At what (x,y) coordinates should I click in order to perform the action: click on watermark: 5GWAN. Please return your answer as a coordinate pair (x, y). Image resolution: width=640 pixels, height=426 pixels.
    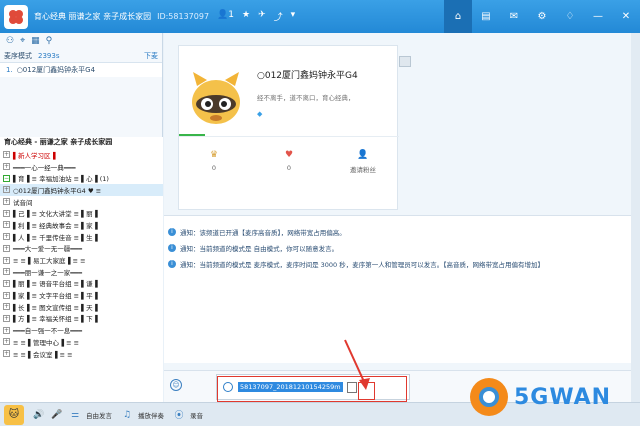
    Looking at the image, I should click on (540, 397).